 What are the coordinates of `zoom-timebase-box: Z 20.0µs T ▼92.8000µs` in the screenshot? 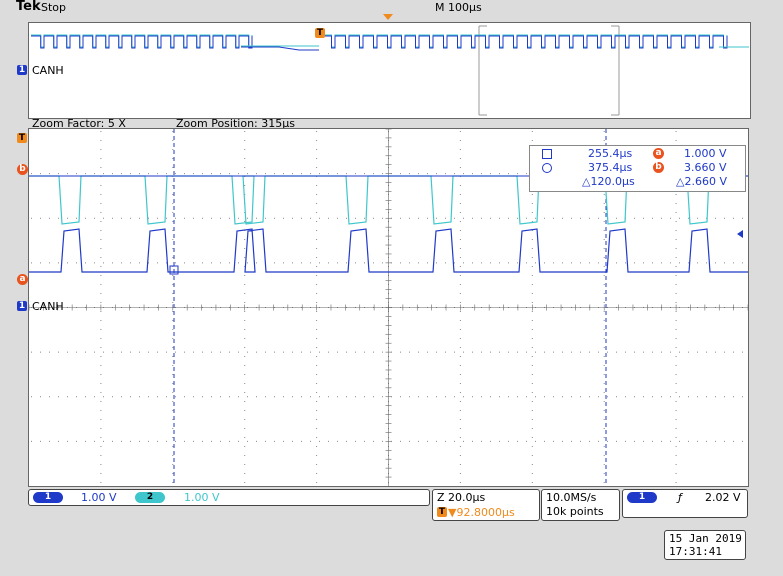 It's located at (486, 505).